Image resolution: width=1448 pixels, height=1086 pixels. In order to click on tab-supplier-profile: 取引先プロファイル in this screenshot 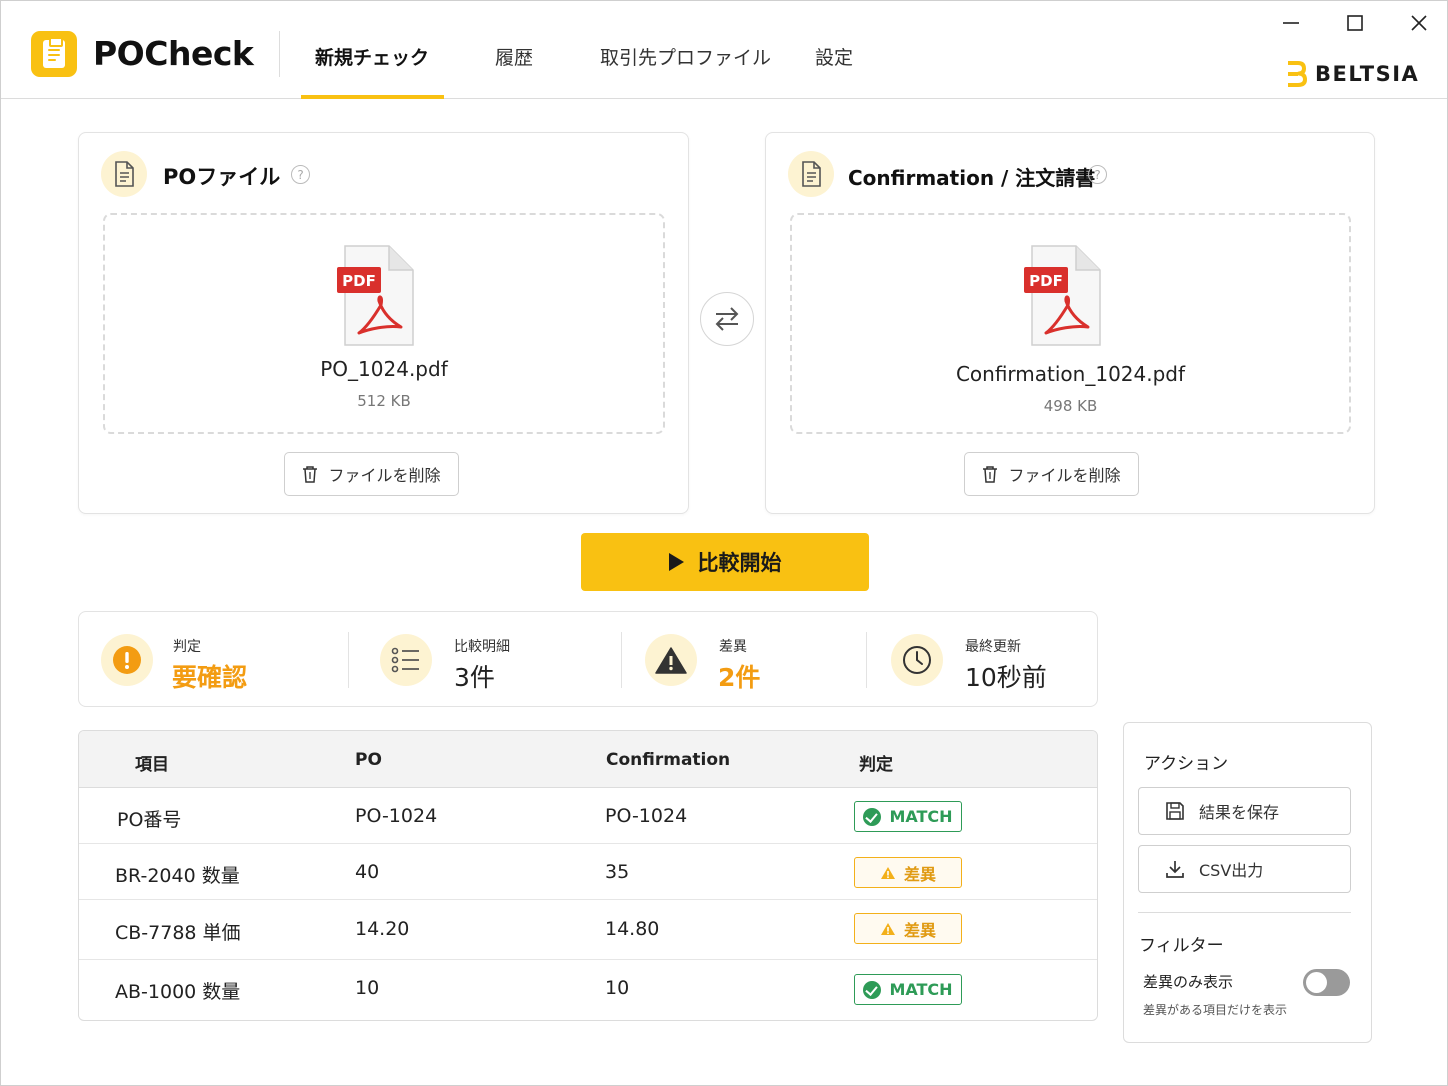, I will do `click(685, 71)`.